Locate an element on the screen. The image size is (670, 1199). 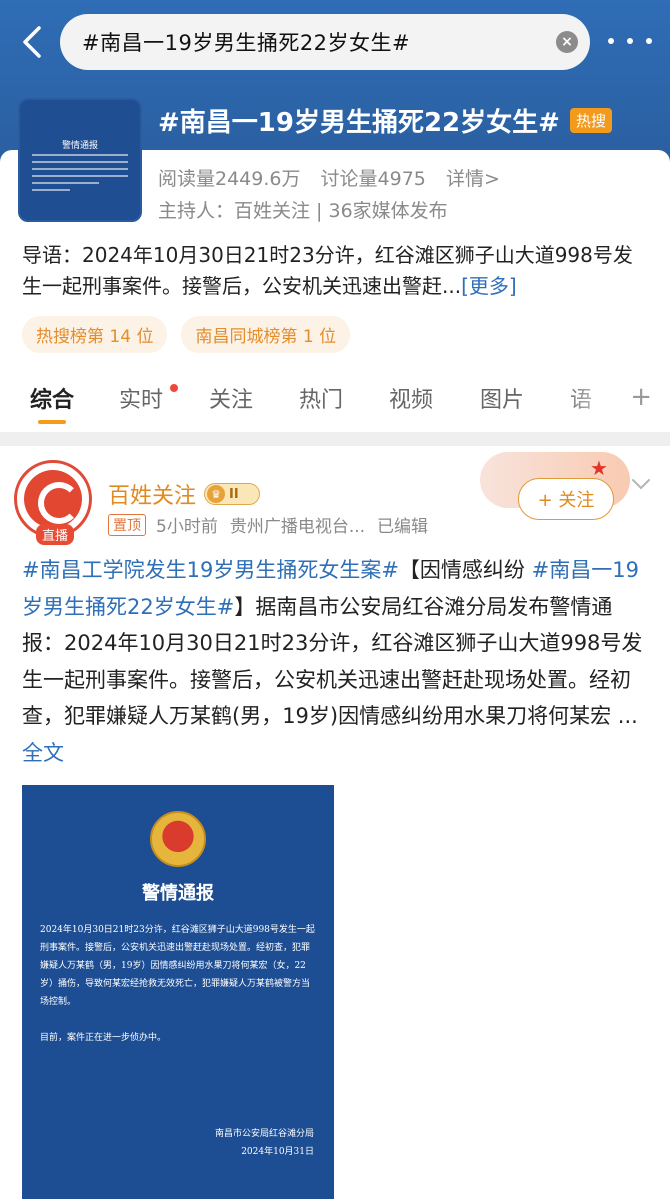
tab-following: 关注 is located at coordinates (231, 398).